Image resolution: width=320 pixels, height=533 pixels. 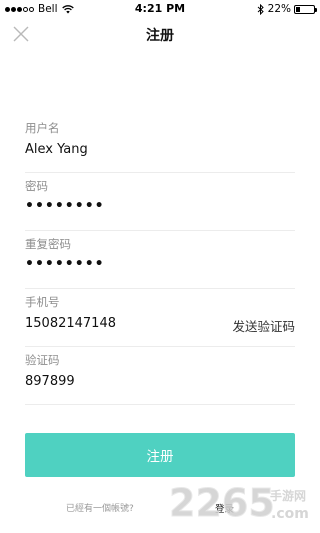 I want to click on password-field: 密码 ••••••••, so click(x=160, y=202).